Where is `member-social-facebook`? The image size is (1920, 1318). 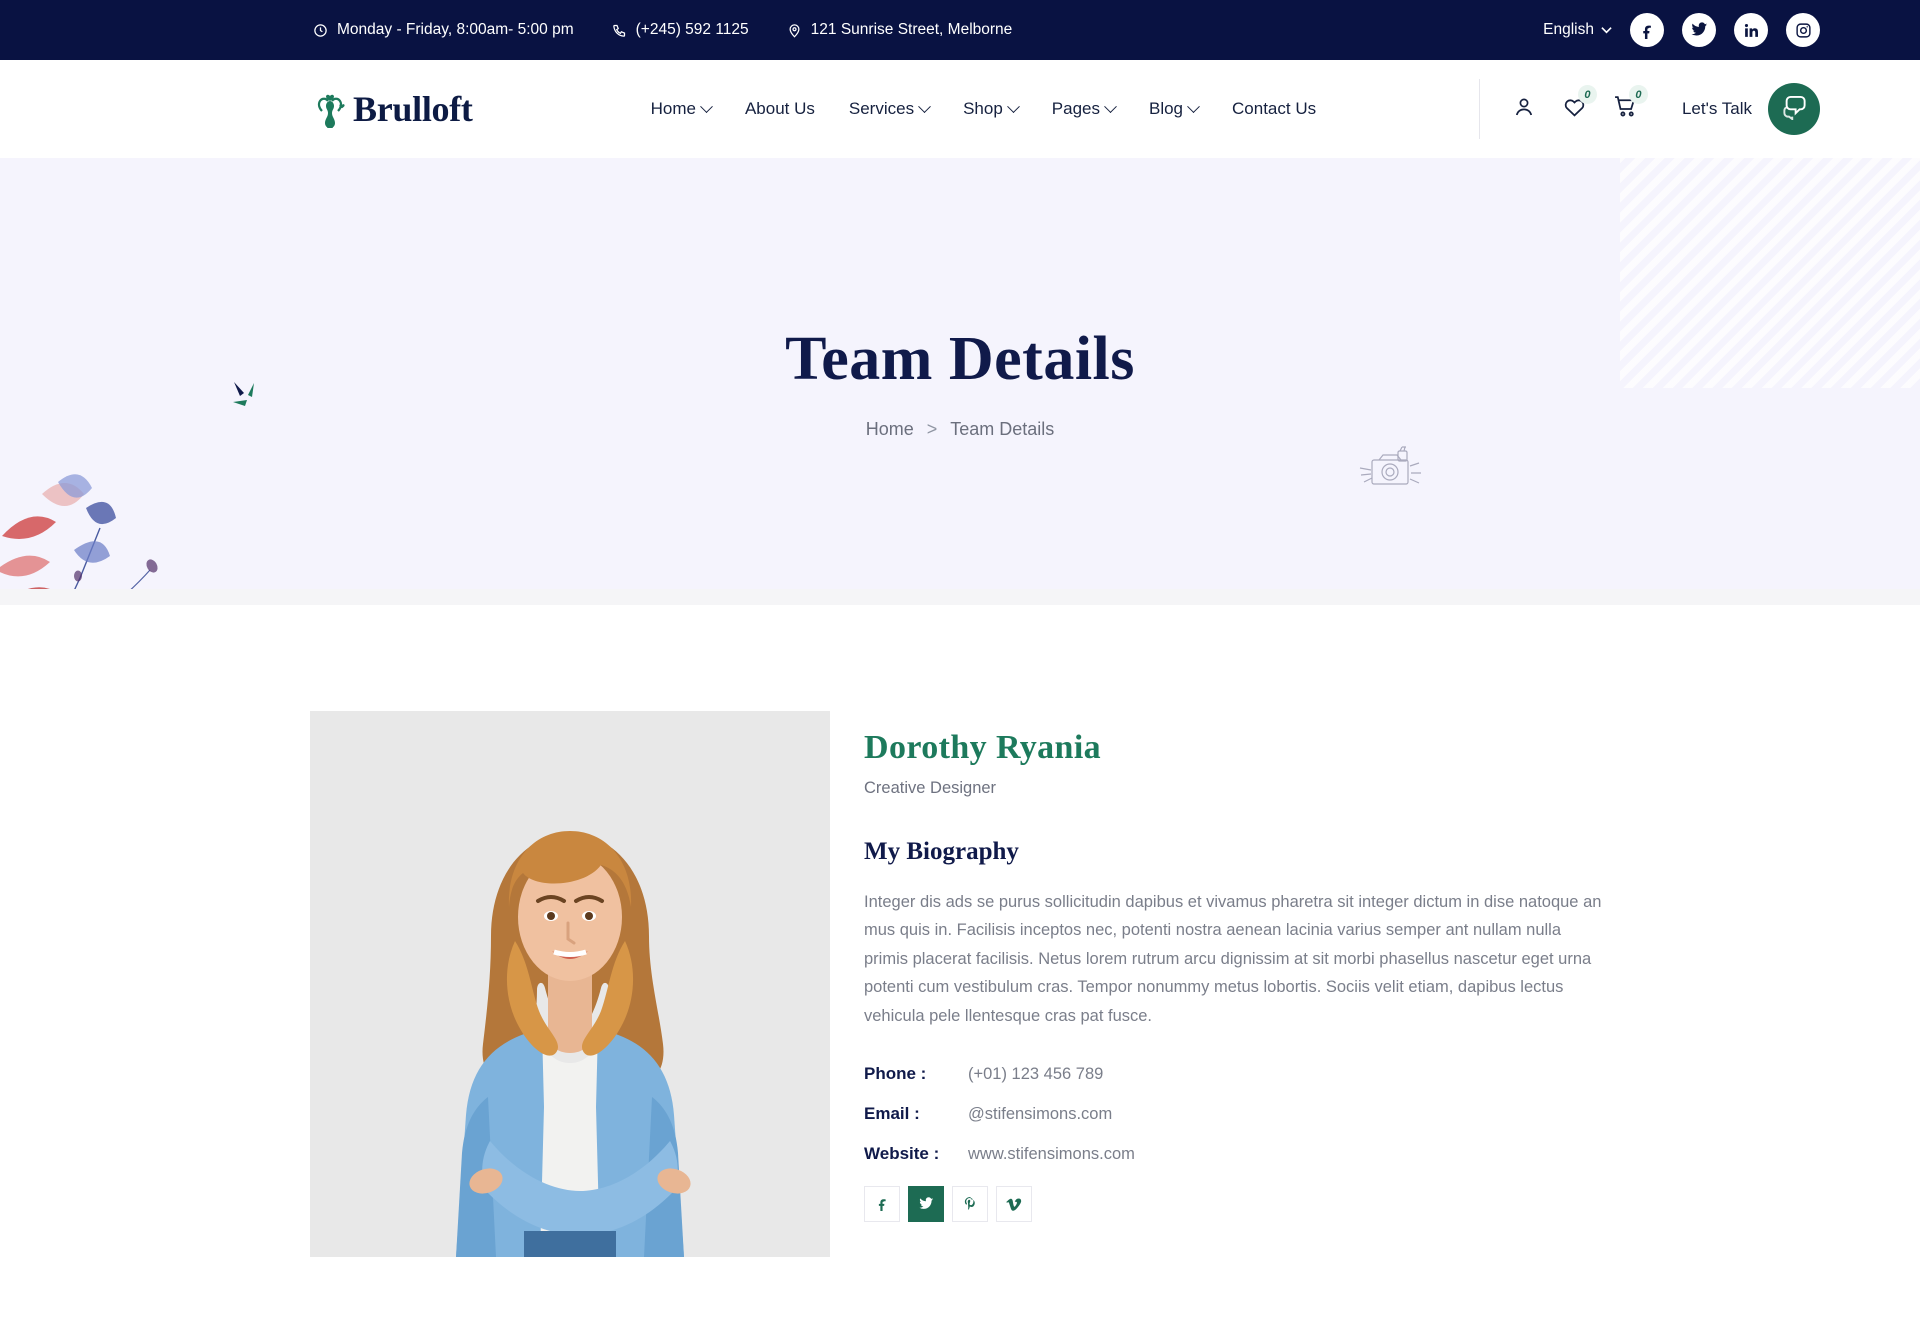 member-social-facebook is located at coordinates (882, 1203).